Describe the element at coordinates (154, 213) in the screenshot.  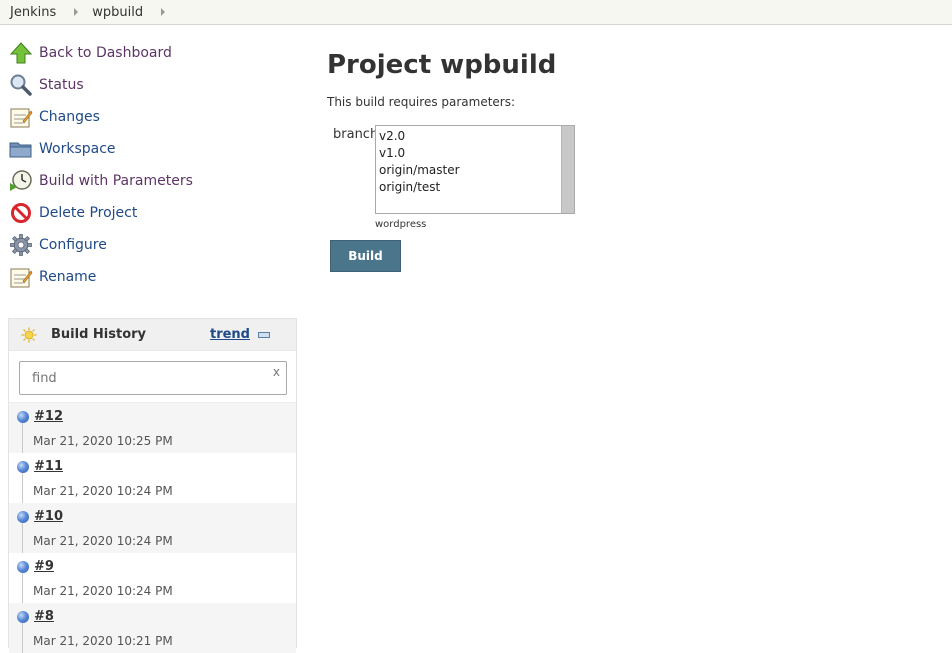
I see `task-delete-project: Delete Project` at that location.